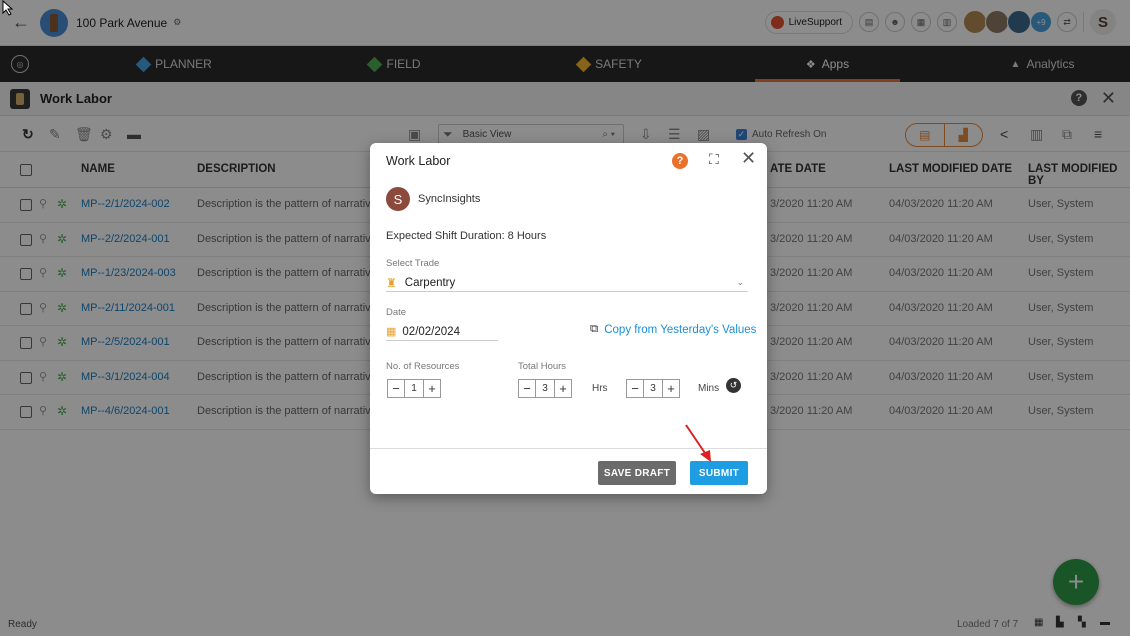  What do you see at coordinates (423, 366) in the screenshot?
I see `resources-label: No. of Resources` at bounding box center [423, 366].